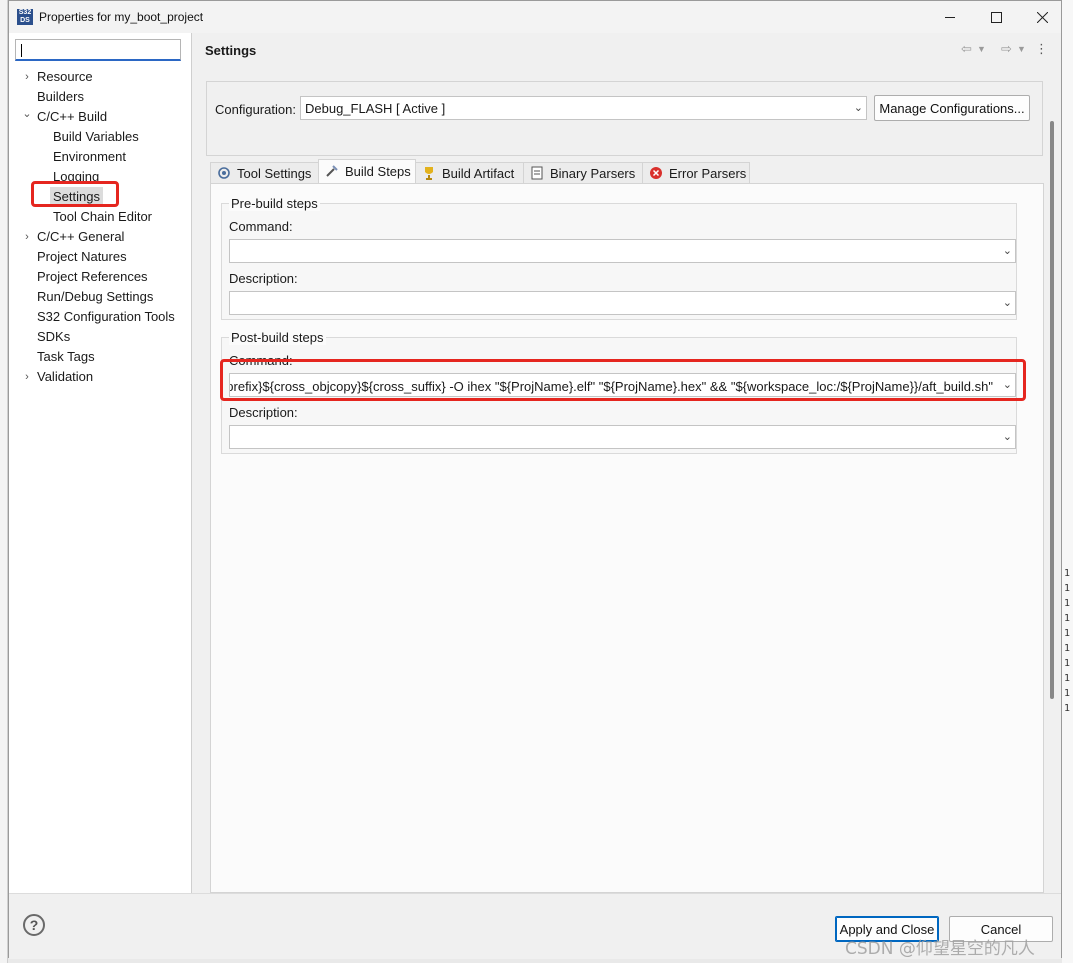  Describe the element at coordinates (231, 50) in the screenshot. I see `page-title: Settings` at that location.